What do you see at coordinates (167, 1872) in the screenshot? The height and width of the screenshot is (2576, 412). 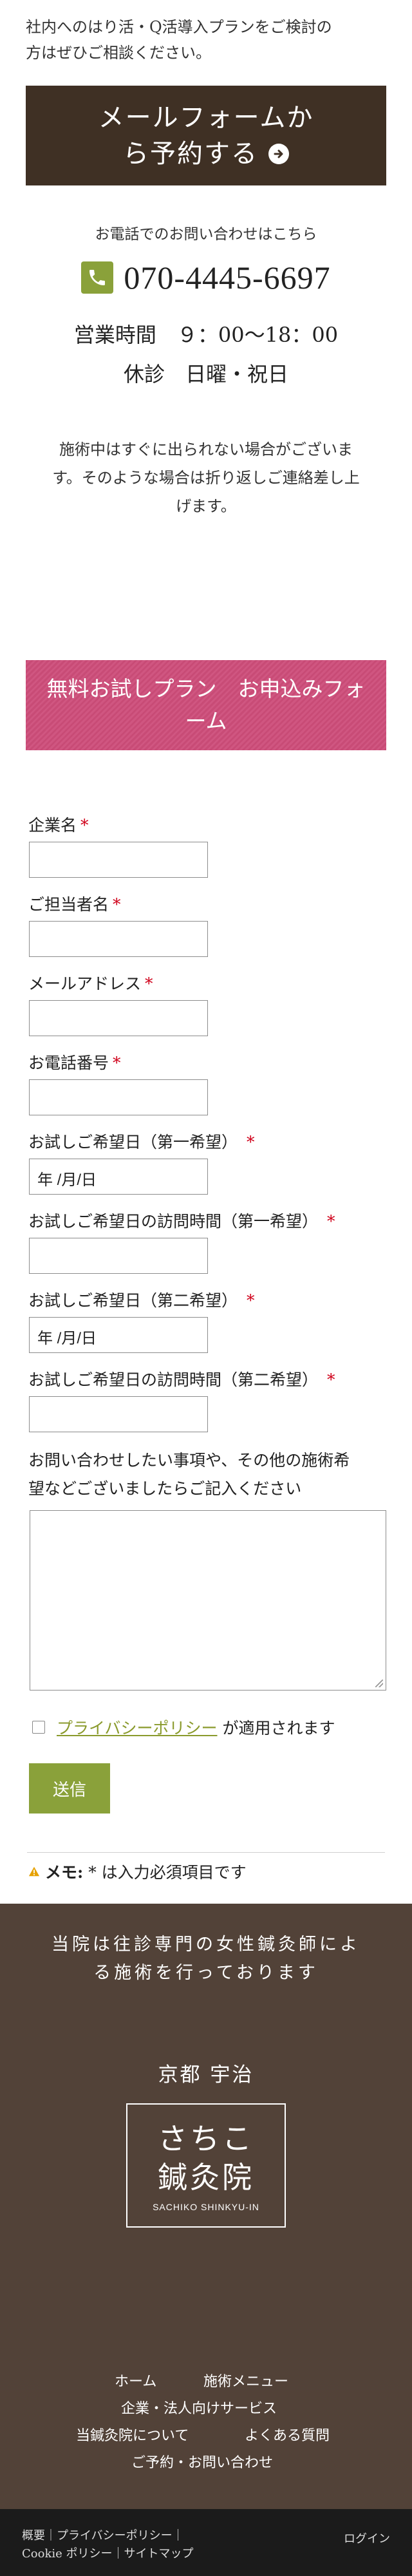 I see `memo-text: * は入力必須項目です` at bounding box center [167, 1872].